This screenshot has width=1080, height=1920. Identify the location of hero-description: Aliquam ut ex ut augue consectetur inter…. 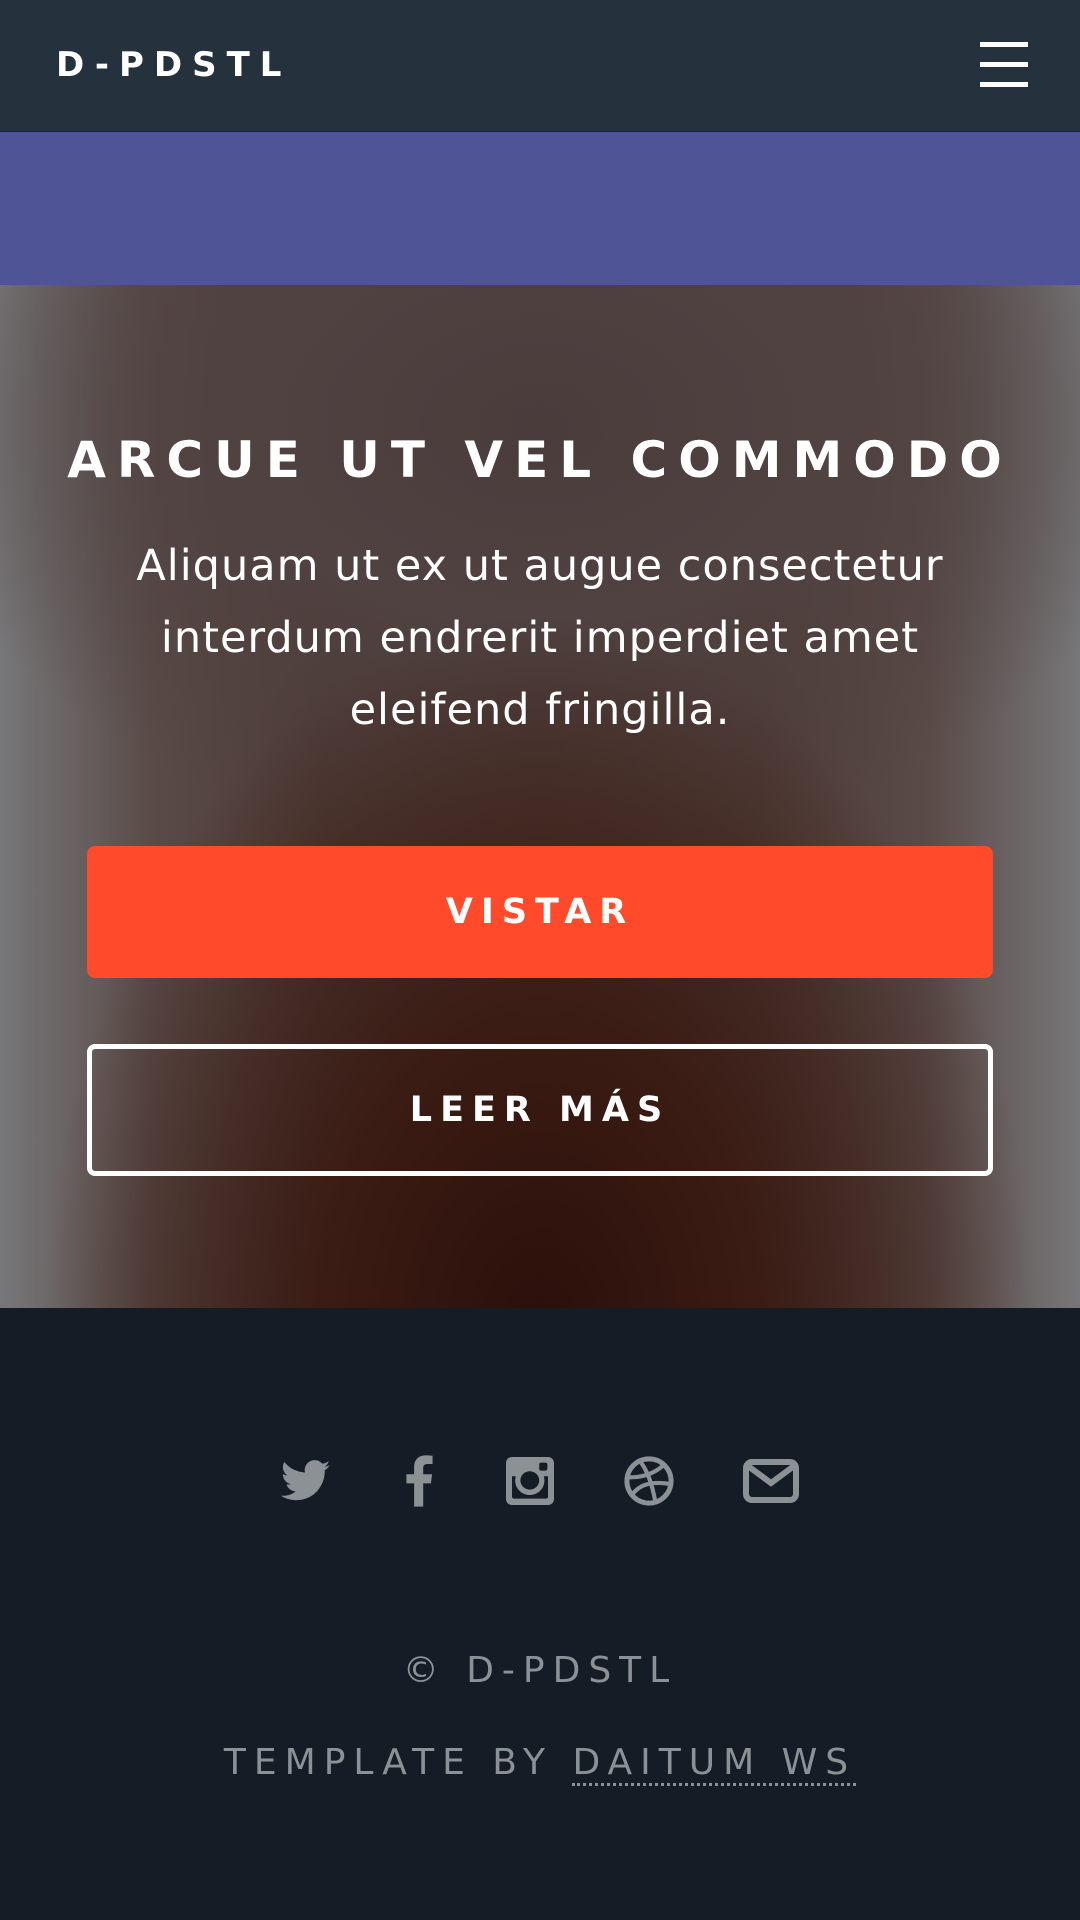
(540, 638).